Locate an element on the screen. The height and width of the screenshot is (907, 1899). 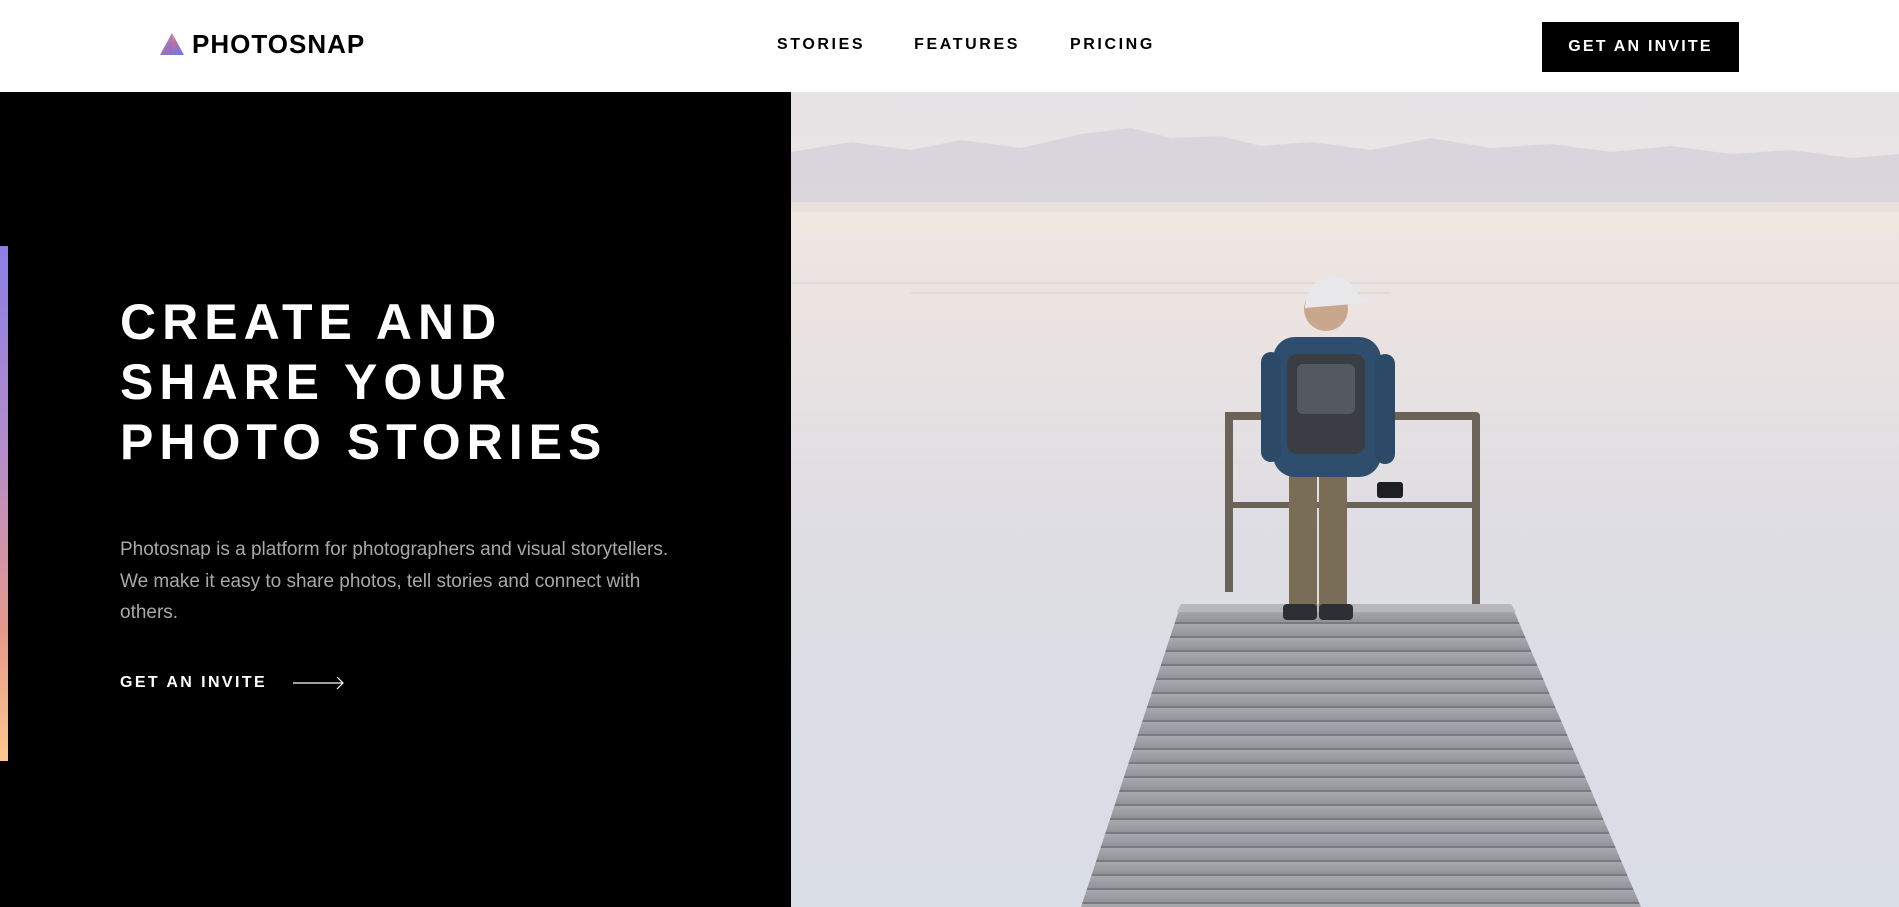
nav-link-stories: STORIES is located at coordinates (821, 45).